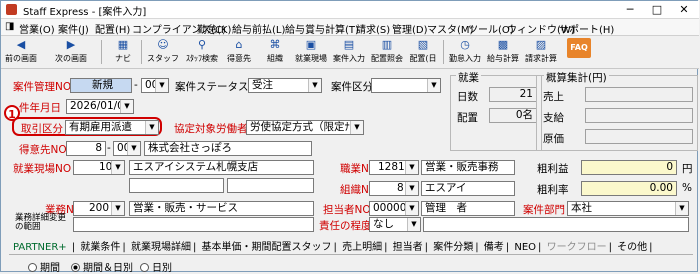 Image resolution: width=700 pixels, height=274 pixels. What do you see at coordinates (579, 48) in the screenshot?
I see `faq-icon: FAQ` at bounding box center [579, 48].